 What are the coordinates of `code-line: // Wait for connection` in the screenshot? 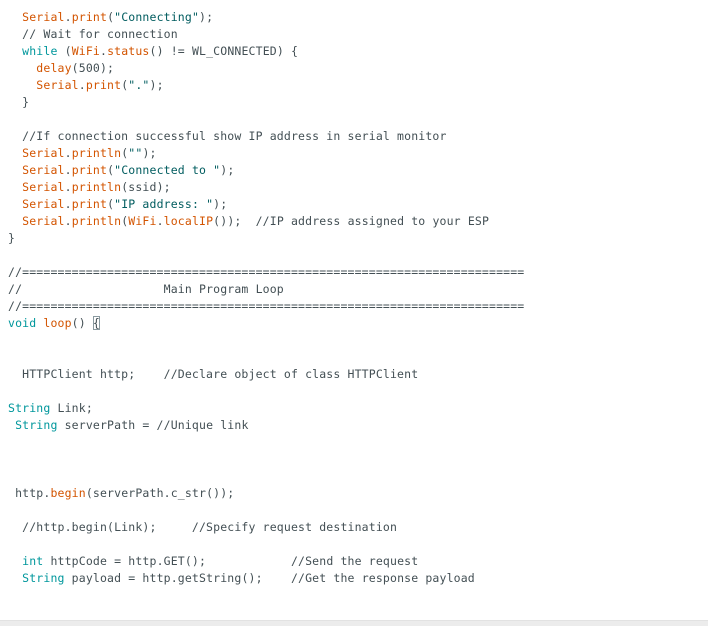 It's located at (354, 34).